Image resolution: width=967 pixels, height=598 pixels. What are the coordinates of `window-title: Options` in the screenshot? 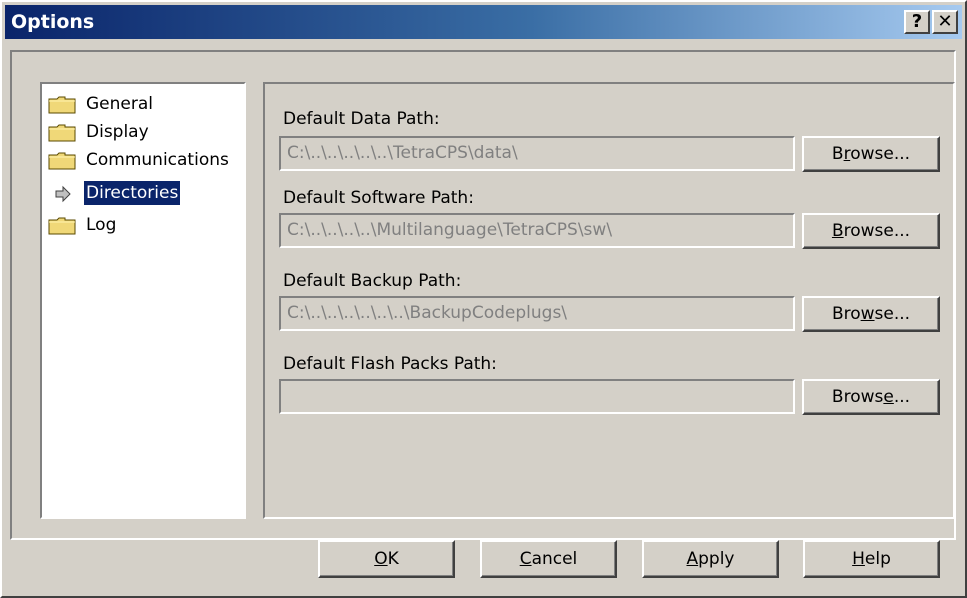 It's located at (53, 22).